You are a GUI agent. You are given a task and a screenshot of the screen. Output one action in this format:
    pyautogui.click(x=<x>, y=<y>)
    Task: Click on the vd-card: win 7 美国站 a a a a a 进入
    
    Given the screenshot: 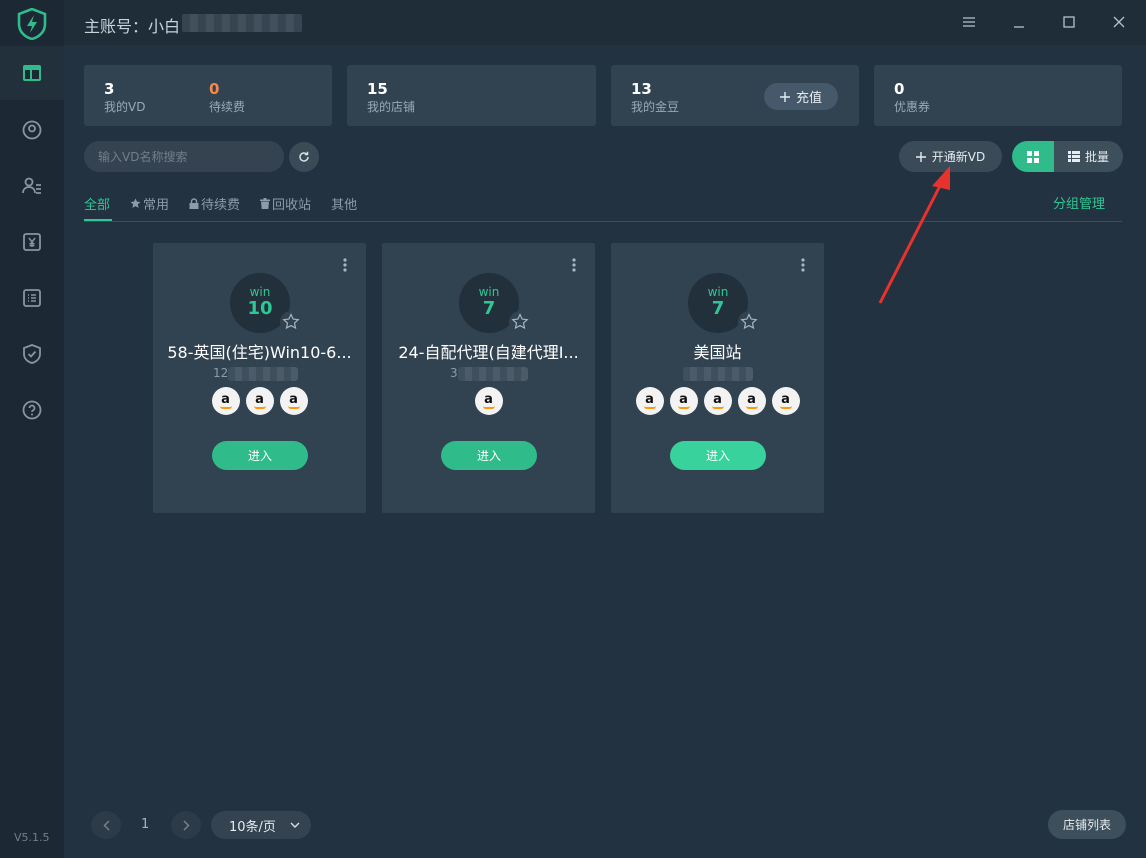 What is the action you would take?
    pyautogui.click(x=717, y=378)
    